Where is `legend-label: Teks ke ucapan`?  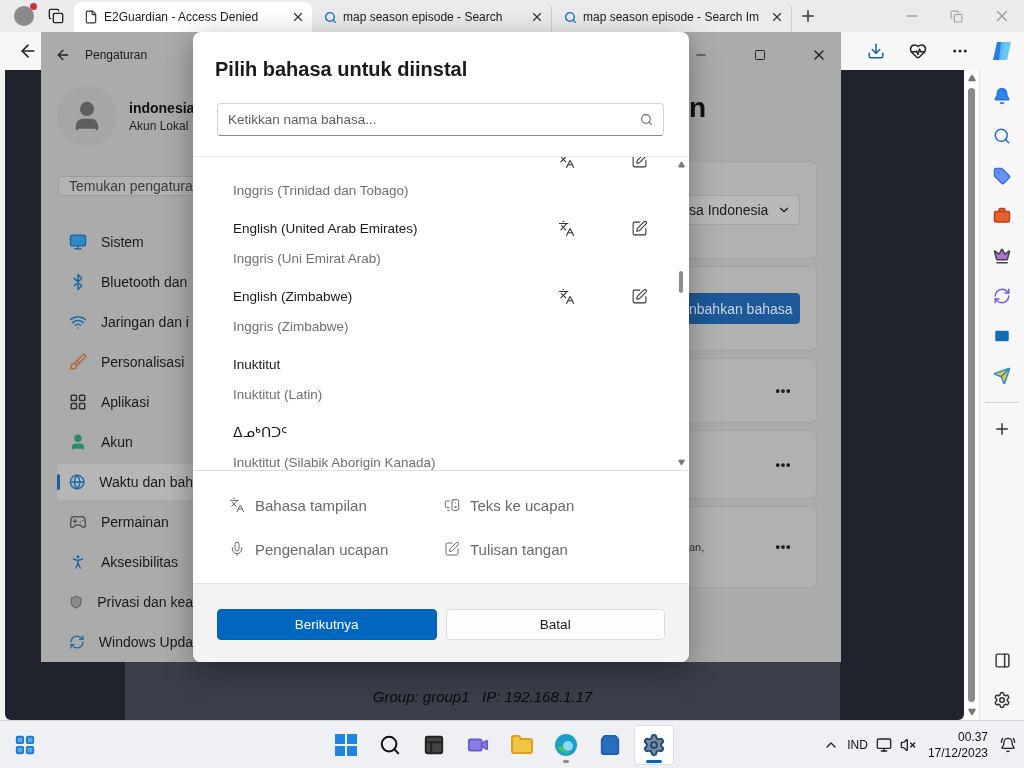 legend-label: Teks ke ucapan is located at coordinates (522, 505).